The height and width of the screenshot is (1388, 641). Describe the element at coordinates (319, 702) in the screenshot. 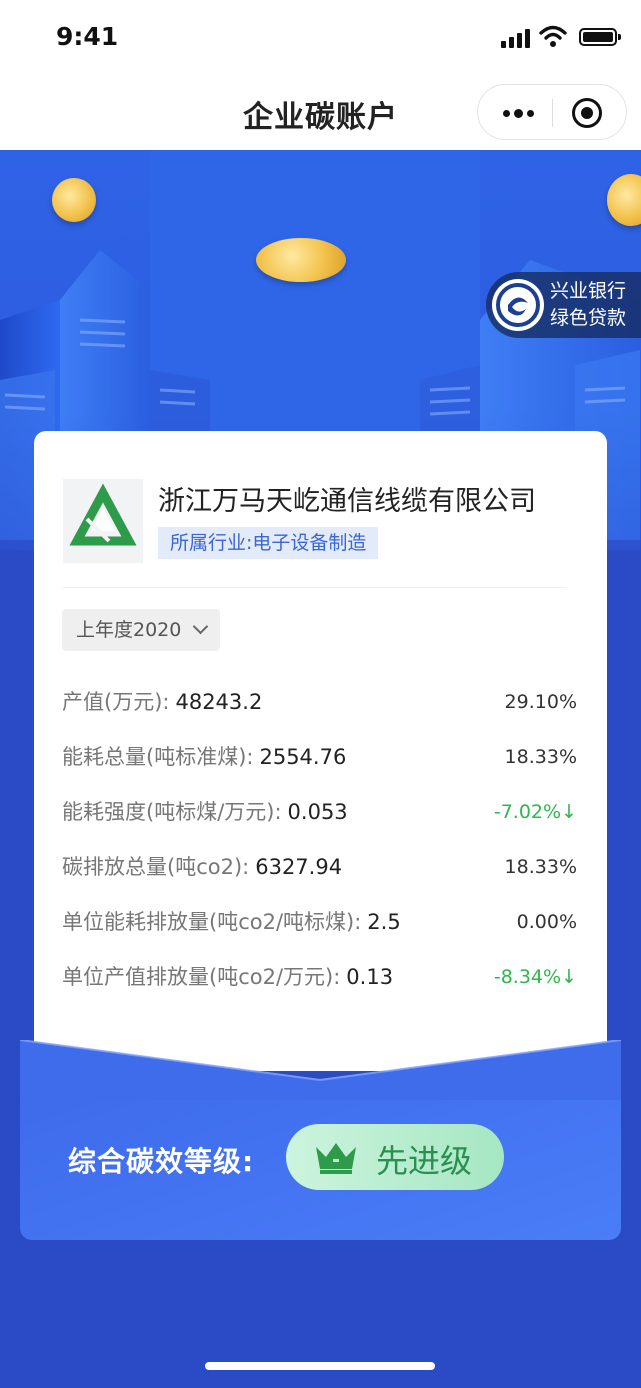

I see `metric-row: 产值(万元): 48243.2 29.10%` at that location.